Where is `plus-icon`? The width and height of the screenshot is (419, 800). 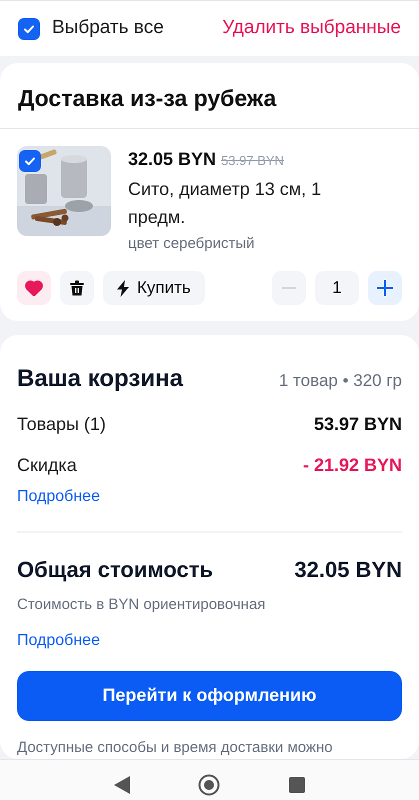
plus-icon is located at coordinates (385, 288).